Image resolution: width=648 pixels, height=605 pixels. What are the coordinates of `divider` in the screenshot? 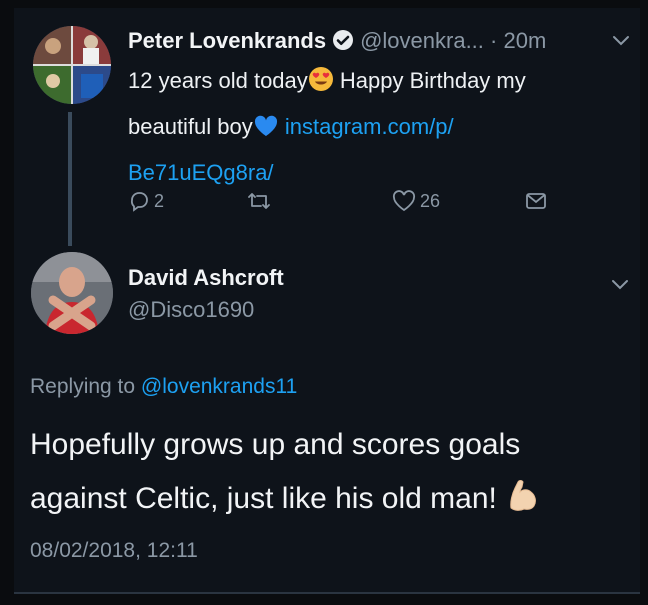 It's located at (327, 593).